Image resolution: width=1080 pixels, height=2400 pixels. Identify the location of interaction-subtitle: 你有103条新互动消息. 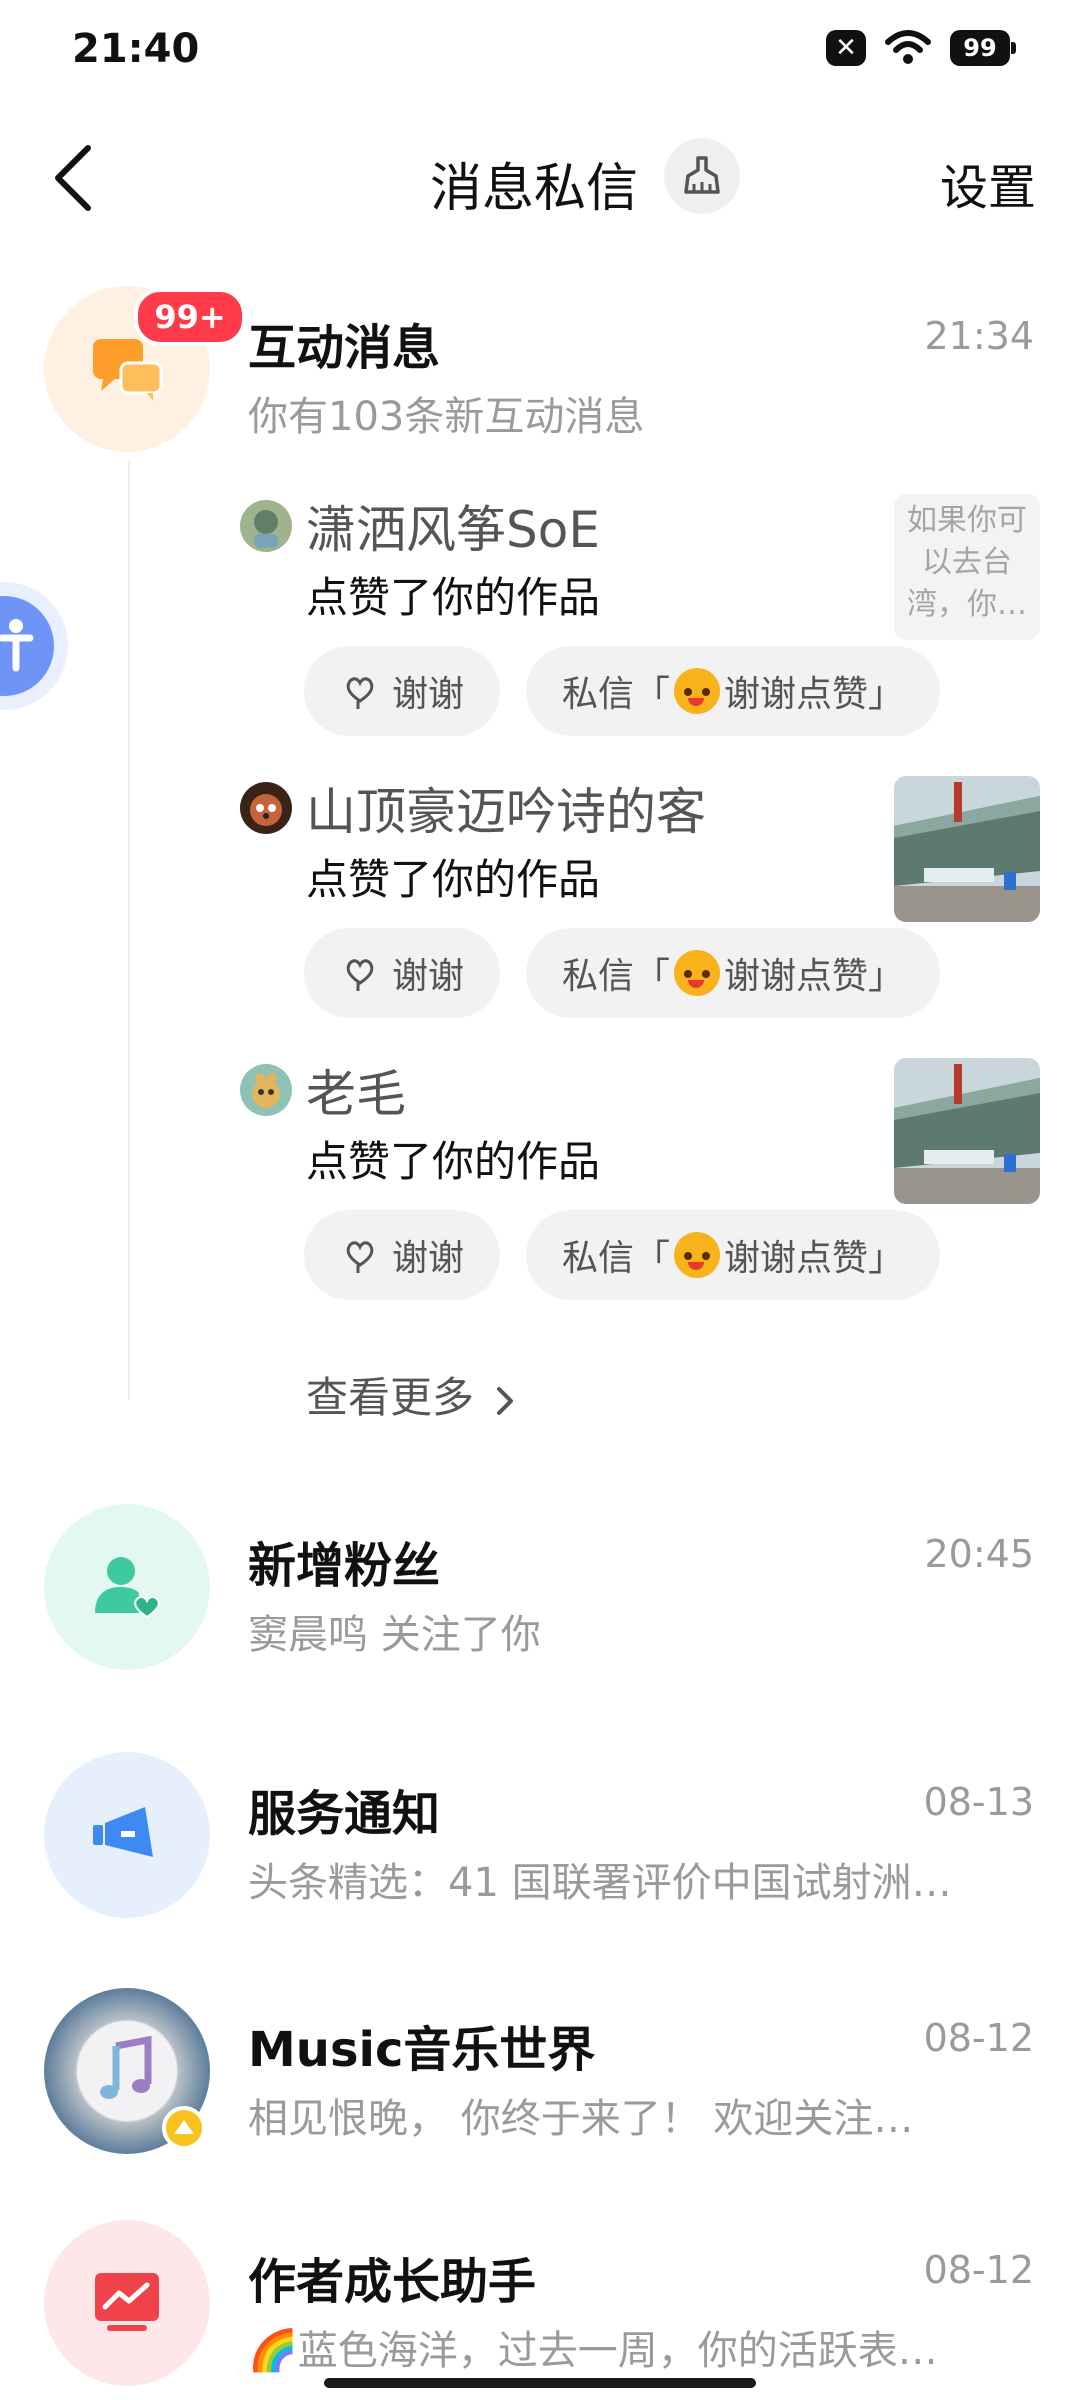
(446, 417).